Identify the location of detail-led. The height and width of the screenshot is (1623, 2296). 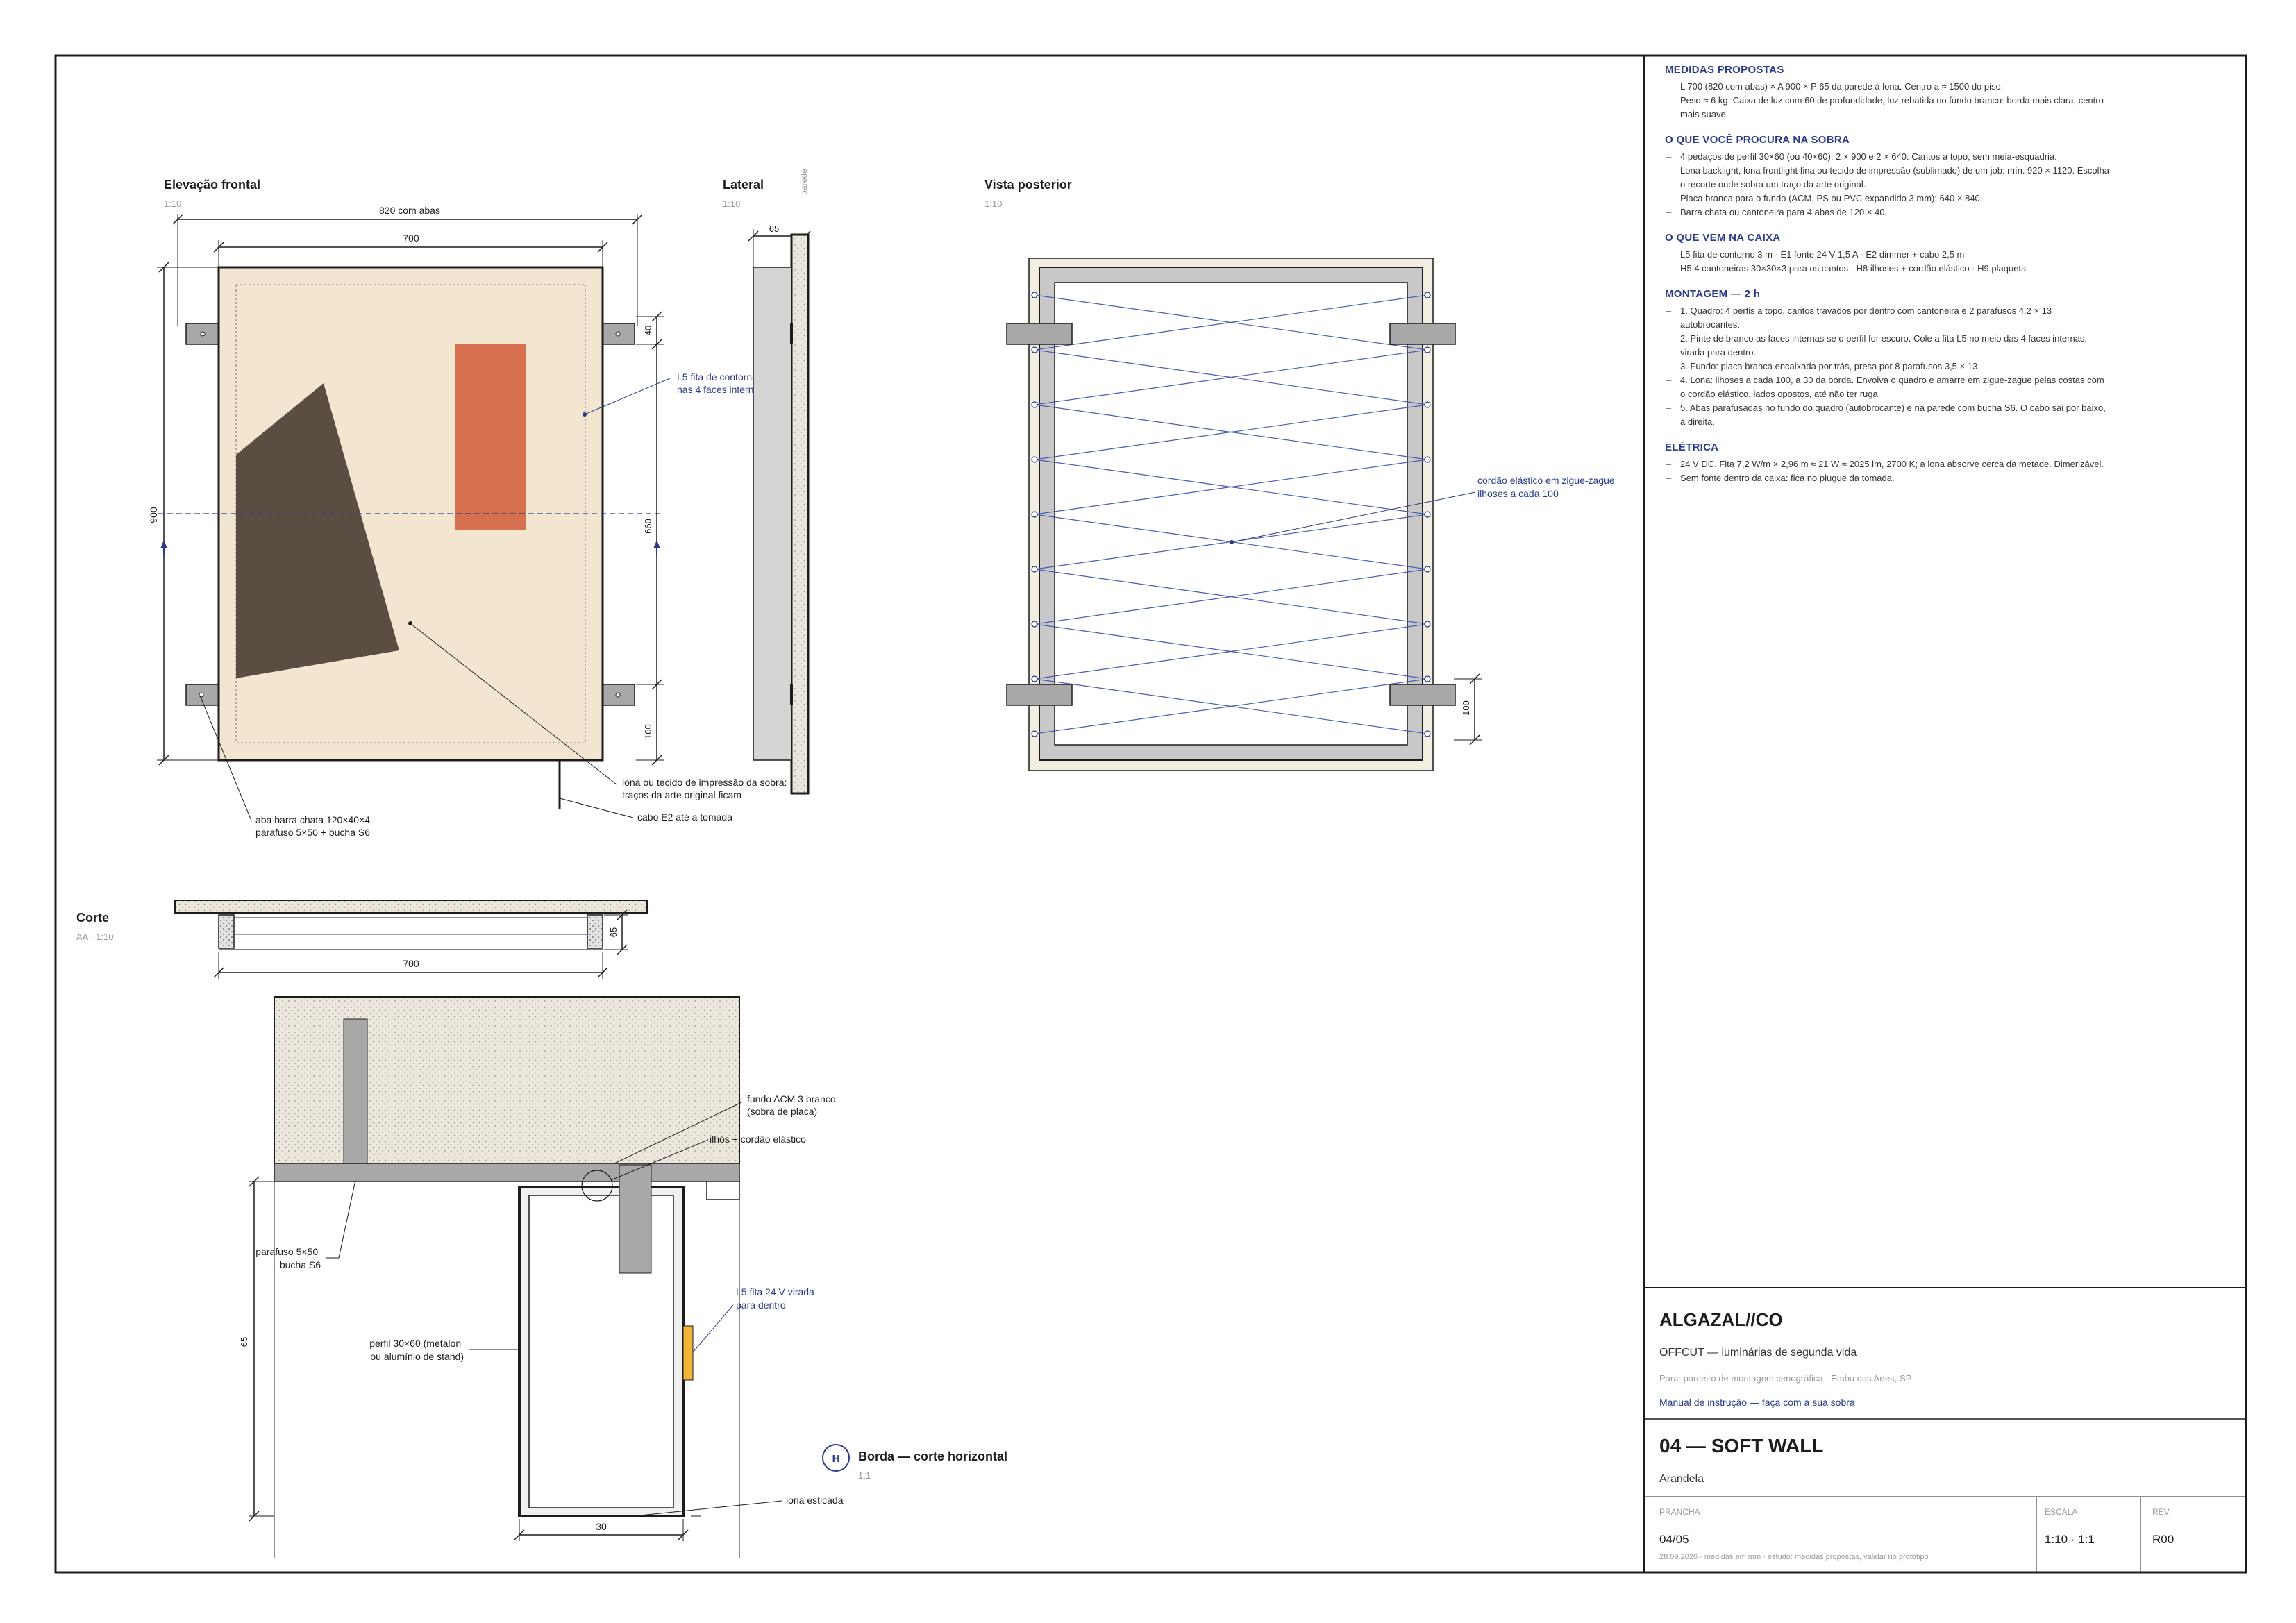
(688, 1353).